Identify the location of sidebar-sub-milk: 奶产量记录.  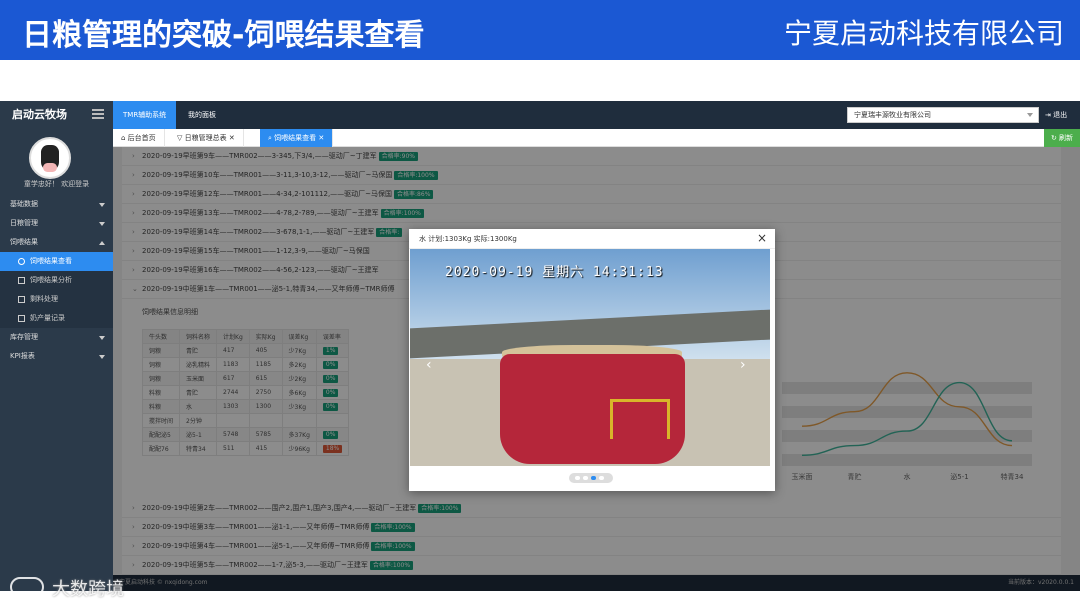
(56, 318).